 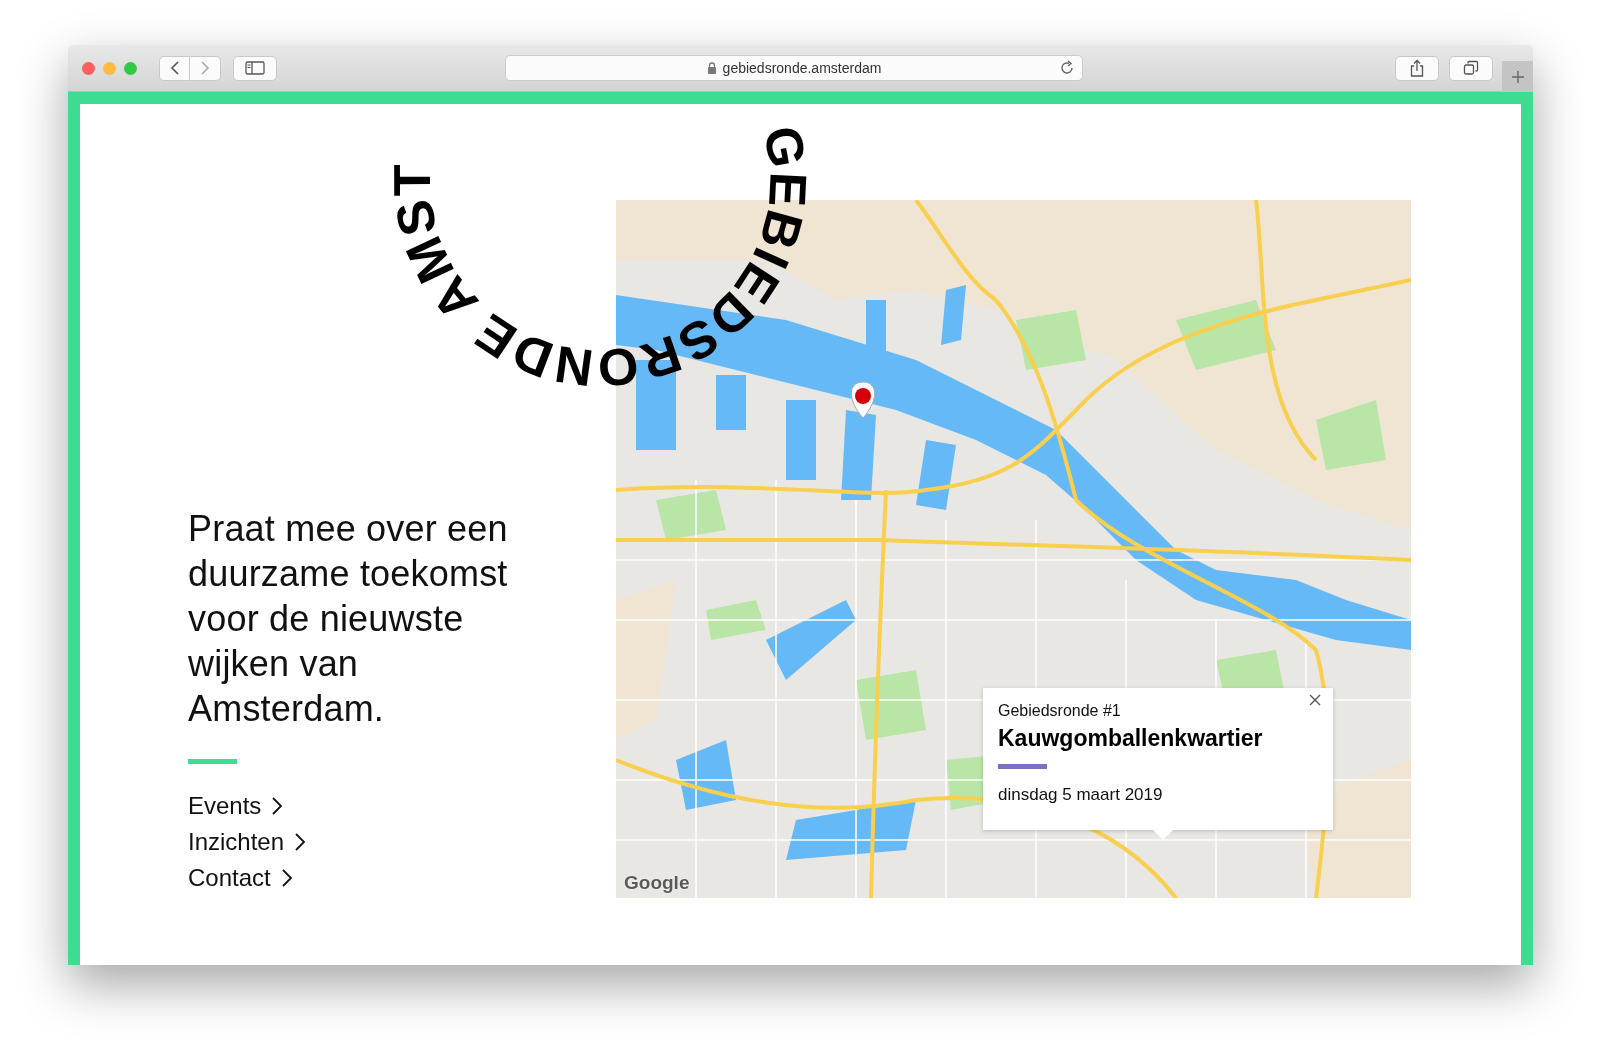 What do you see at coordinates (348, 619) in the screenshot?
I see `headline: Praat mee over een duurzame toekomst voor de nieuwste wijken van Amsterdam.` at bounding box center [348, 619].